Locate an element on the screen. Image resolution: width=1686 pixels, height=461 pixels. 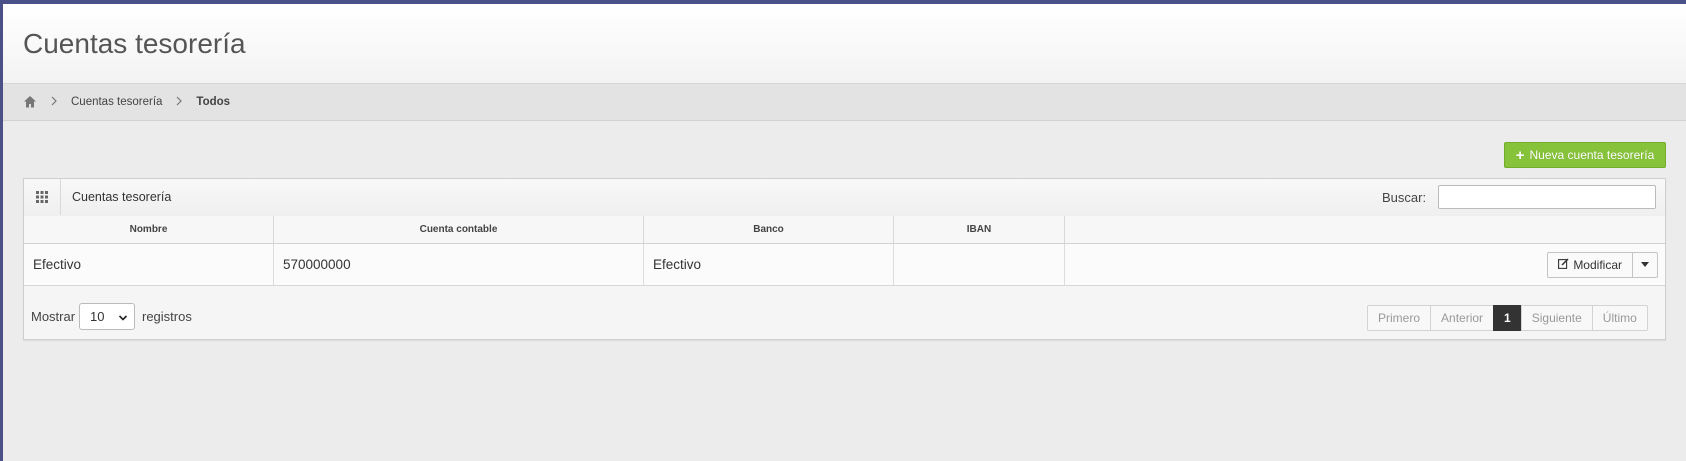
new-account-label: Nueva cuenta tesorería is located at coordinates (1592, 155).